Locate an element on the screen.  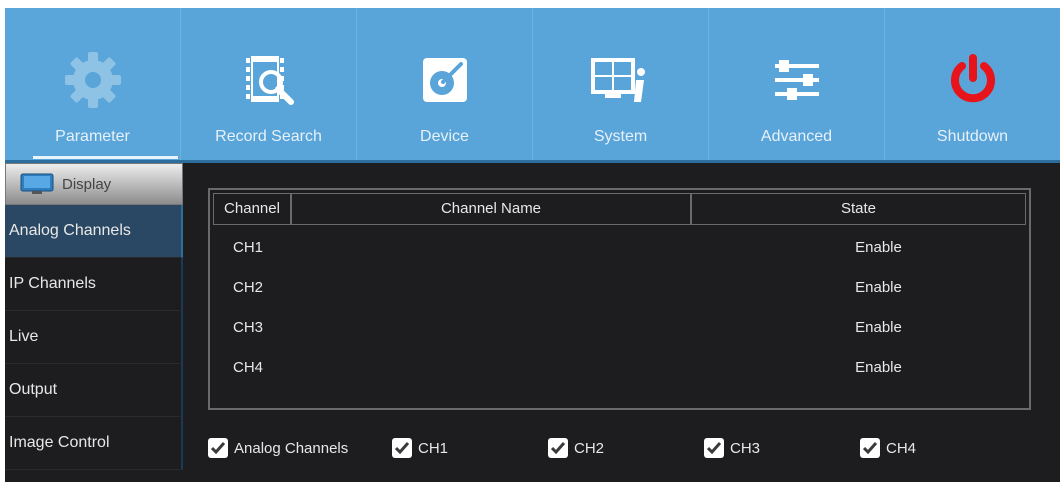
table-row: CH2 Enable is located at coordinates (619, 287).